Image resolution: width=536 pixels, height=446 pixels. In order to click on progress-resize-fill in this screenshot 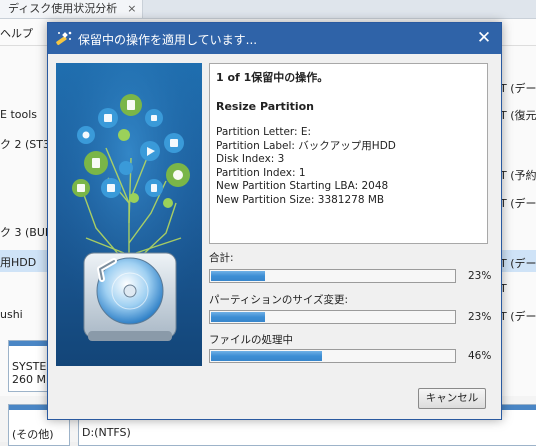, I will do `click(238, 317)`.